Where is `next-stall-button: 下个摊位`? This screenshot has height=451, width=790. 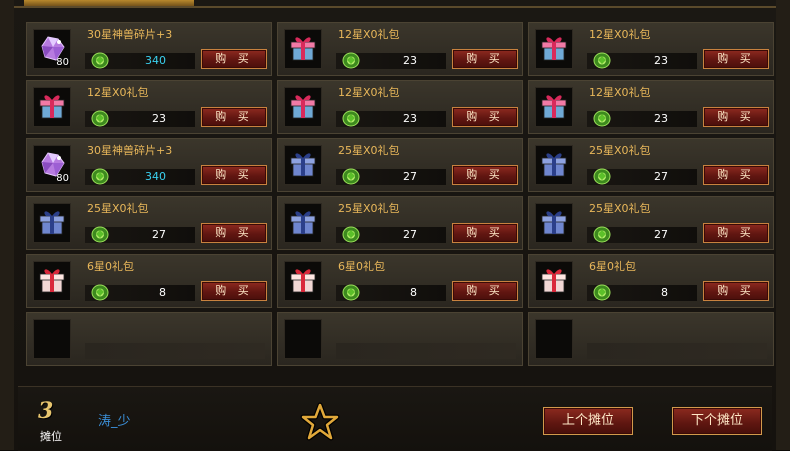
next-stall-button: 下个摊位 is located at coordinates (717, 421).